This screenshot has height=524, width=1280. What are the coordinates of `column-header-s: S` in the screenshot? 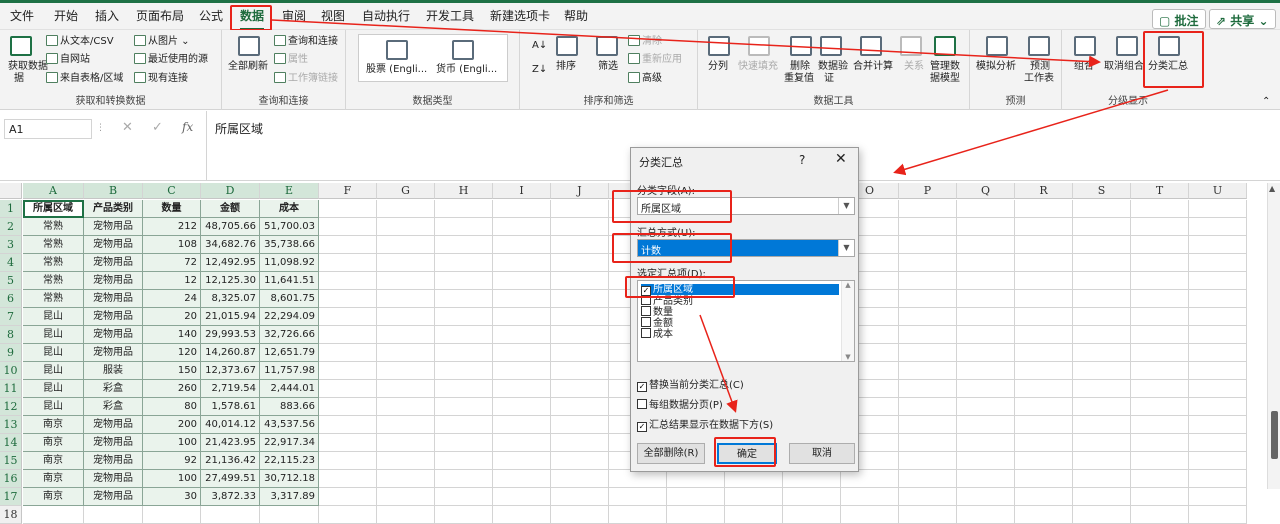 It's located at (1102, 191).